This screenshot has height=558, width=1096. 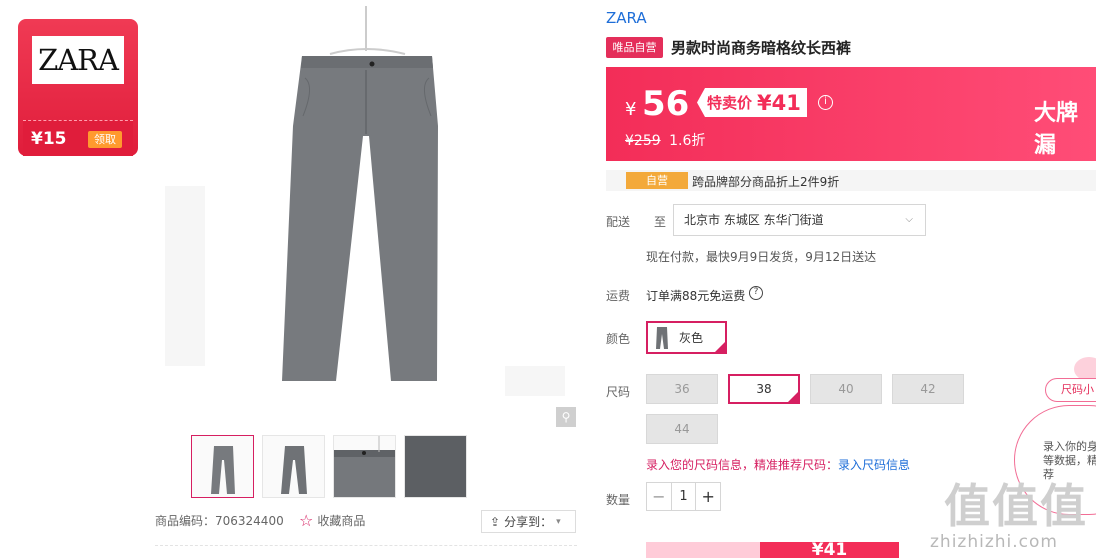 I want to click on share-label: 分享到：, so click(x=528, y=522).